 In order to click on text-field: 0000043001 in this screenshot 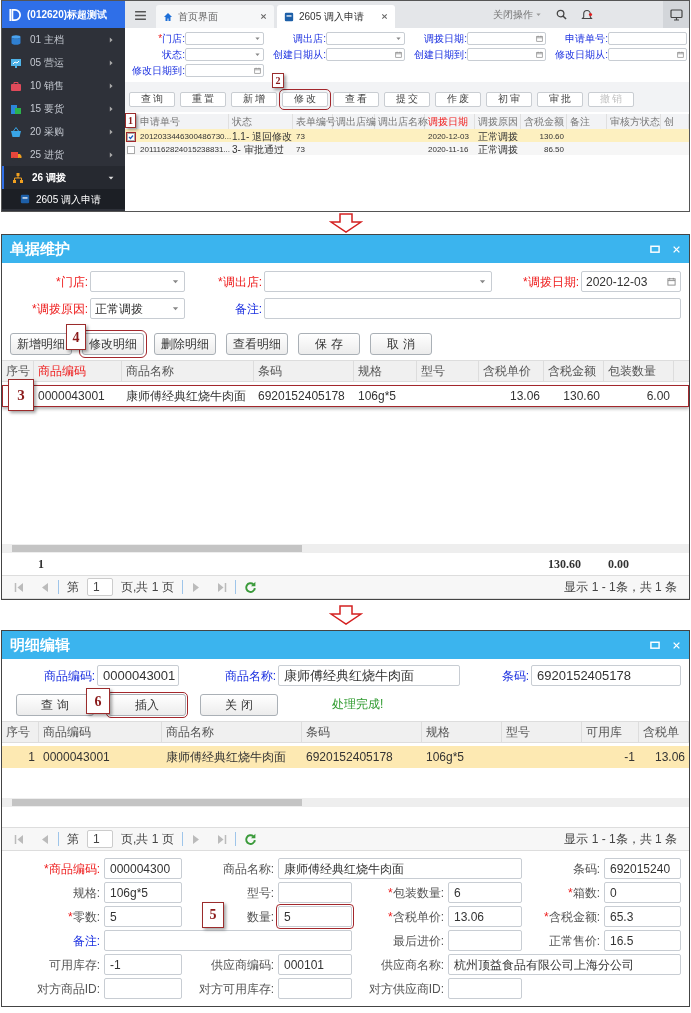, I will do `click(138, 675)`.